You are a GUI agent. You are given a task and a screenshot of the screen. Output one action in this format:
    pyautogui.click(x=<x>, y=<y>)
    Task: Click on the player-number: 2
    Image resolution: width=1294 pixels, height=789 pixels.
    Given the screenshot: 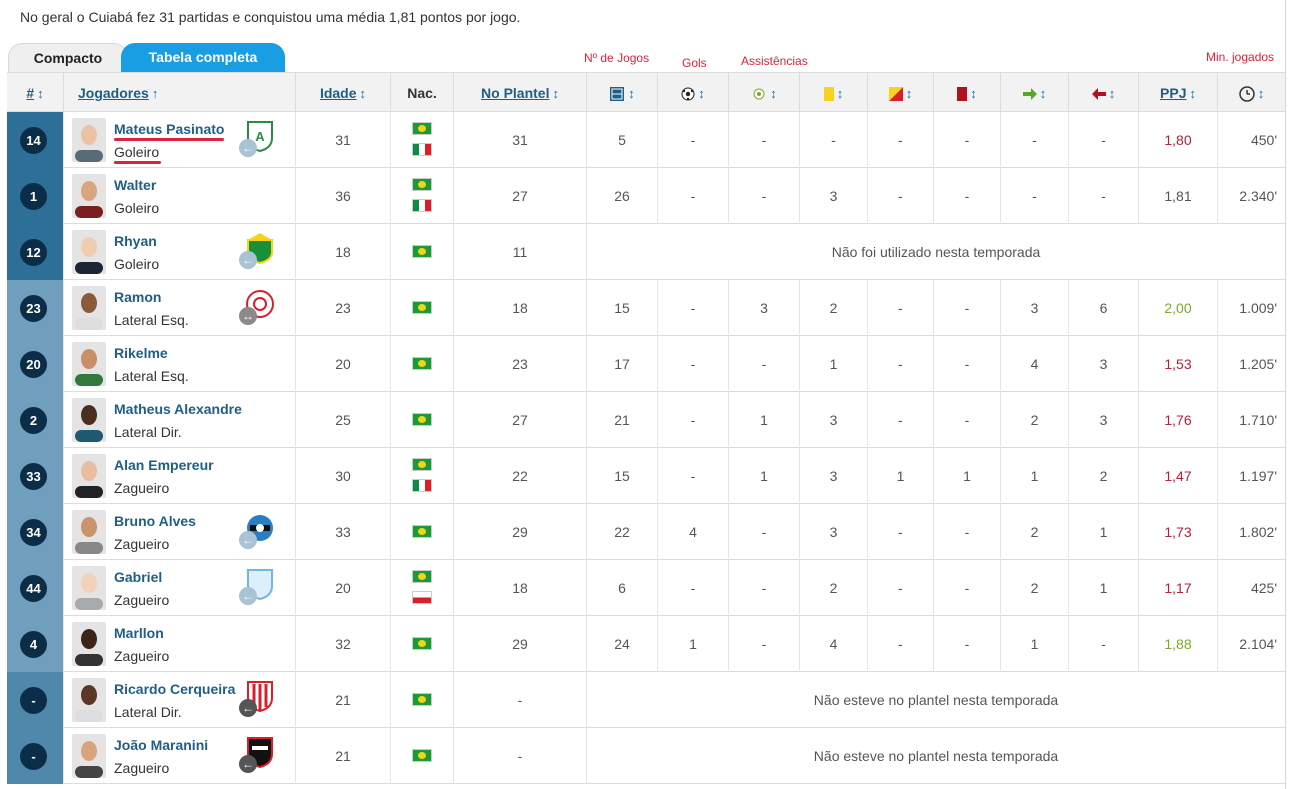 What is the action you would take?
    pyautogui.click(x=33, y=420)
    